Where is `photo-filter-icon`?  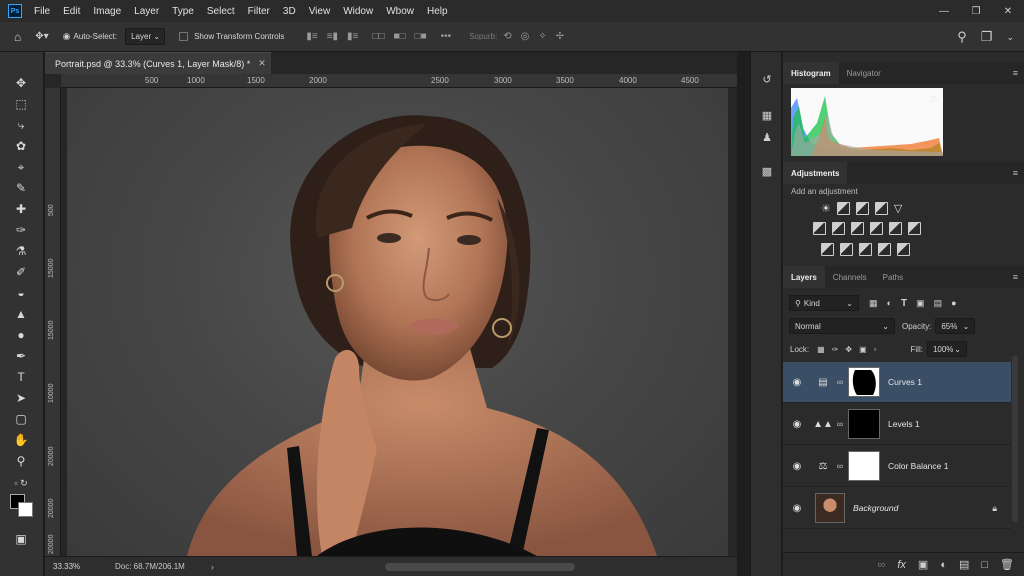 photo-filter-icon is located at coordinates (876, 228).